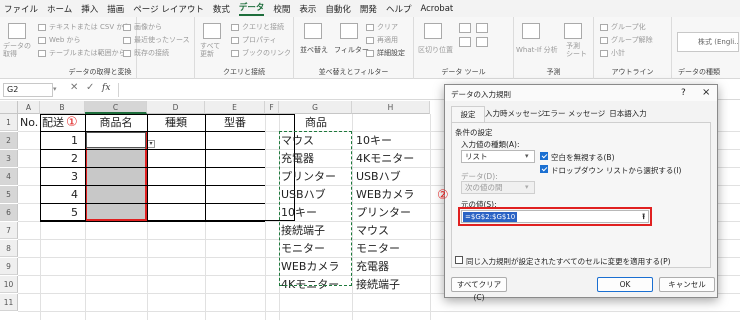 The image size is (740, 320). Describe the element at coordinates (9, 140) in the screenshot. I see `row-header: 2` at that location.